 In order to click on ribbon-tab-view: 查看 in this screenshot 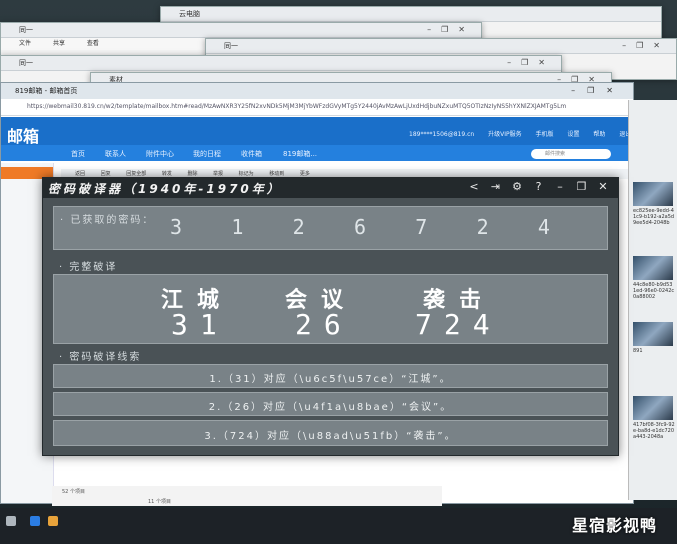, I will do `click(93, 43)`.